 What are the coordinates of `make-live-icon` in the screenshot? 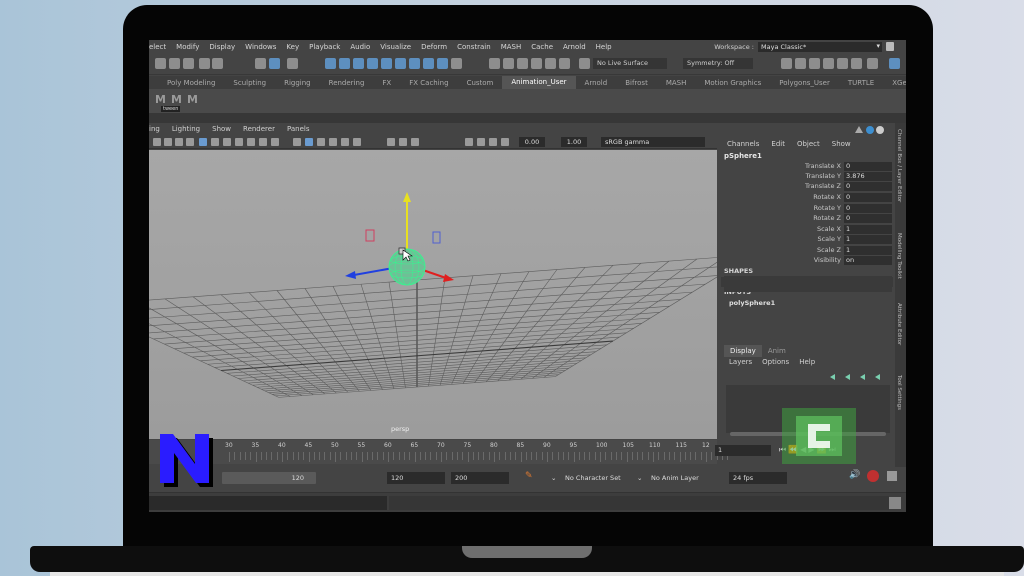 It's located at (584, 63).